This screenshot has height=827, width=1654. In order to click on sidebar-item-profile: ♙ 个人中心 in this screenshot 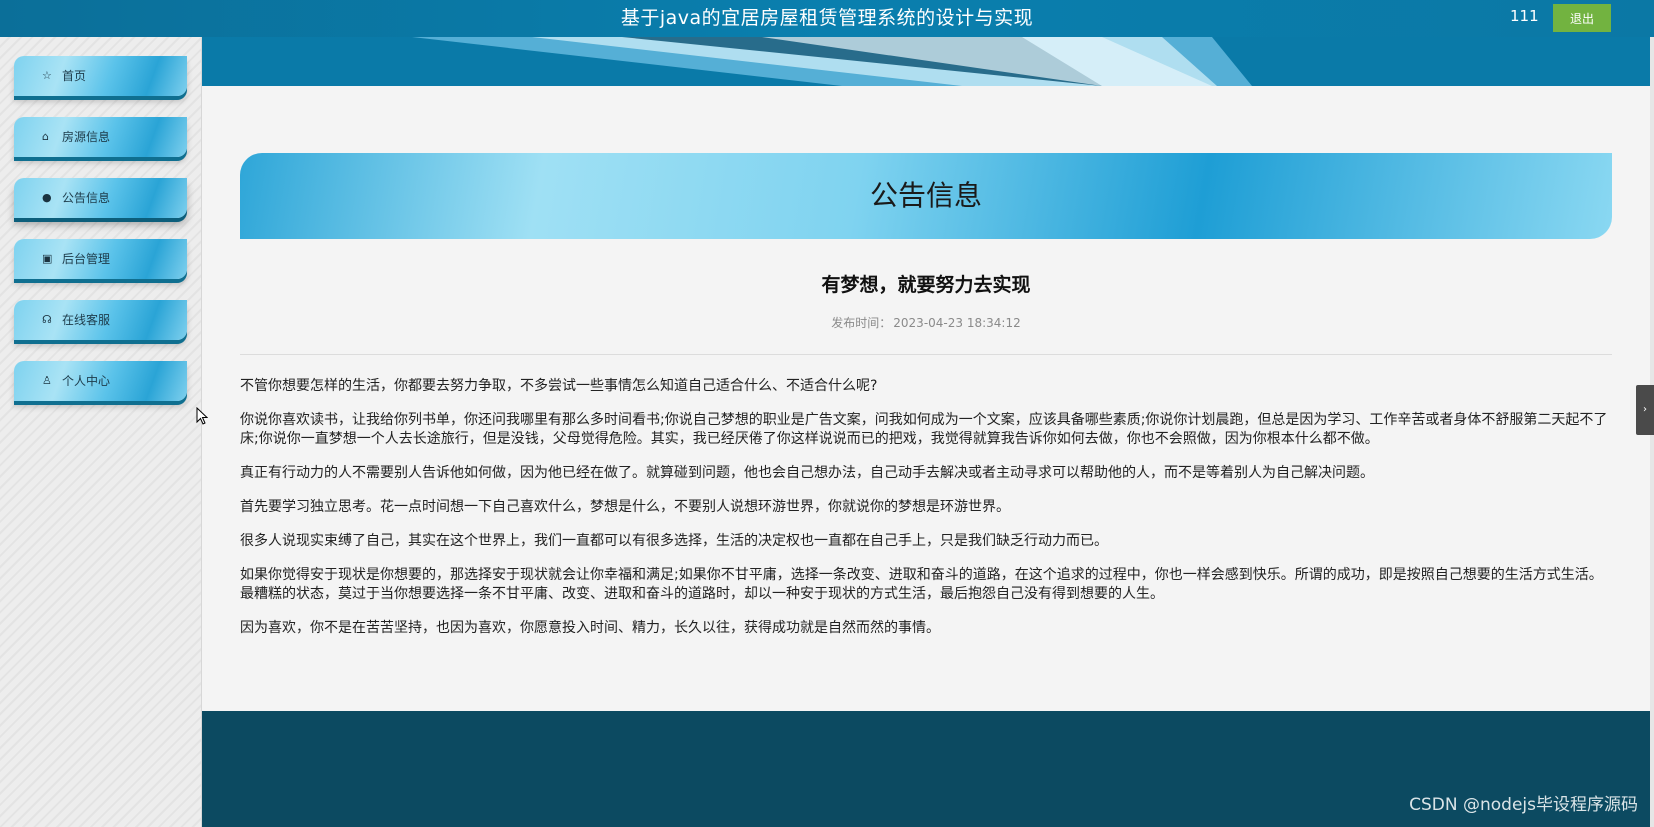, I will do `click(100, 381)`.